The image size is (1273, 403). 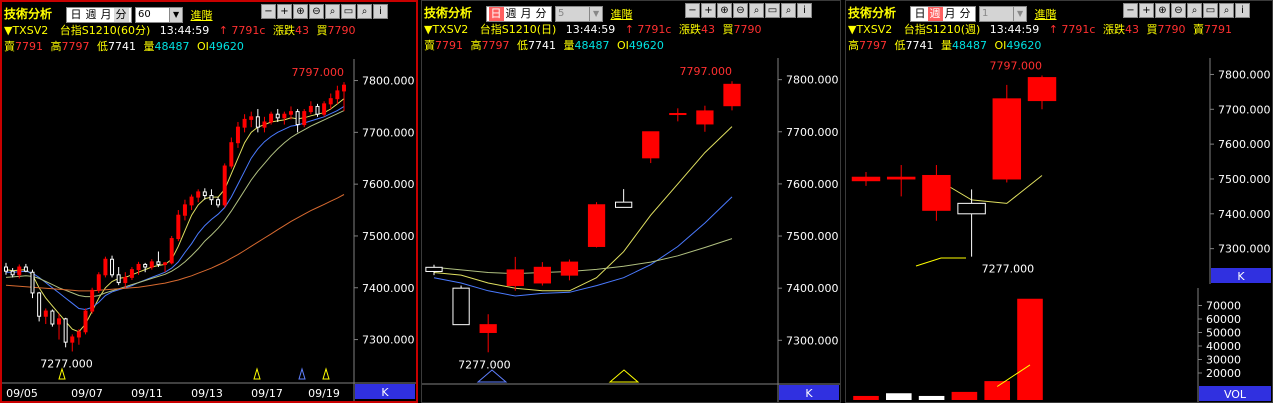 What do you see at coordinates (1244, 249) in the screenshot?
I see `y-tick-label: 7300.000` at bounding box center [1244, 249].